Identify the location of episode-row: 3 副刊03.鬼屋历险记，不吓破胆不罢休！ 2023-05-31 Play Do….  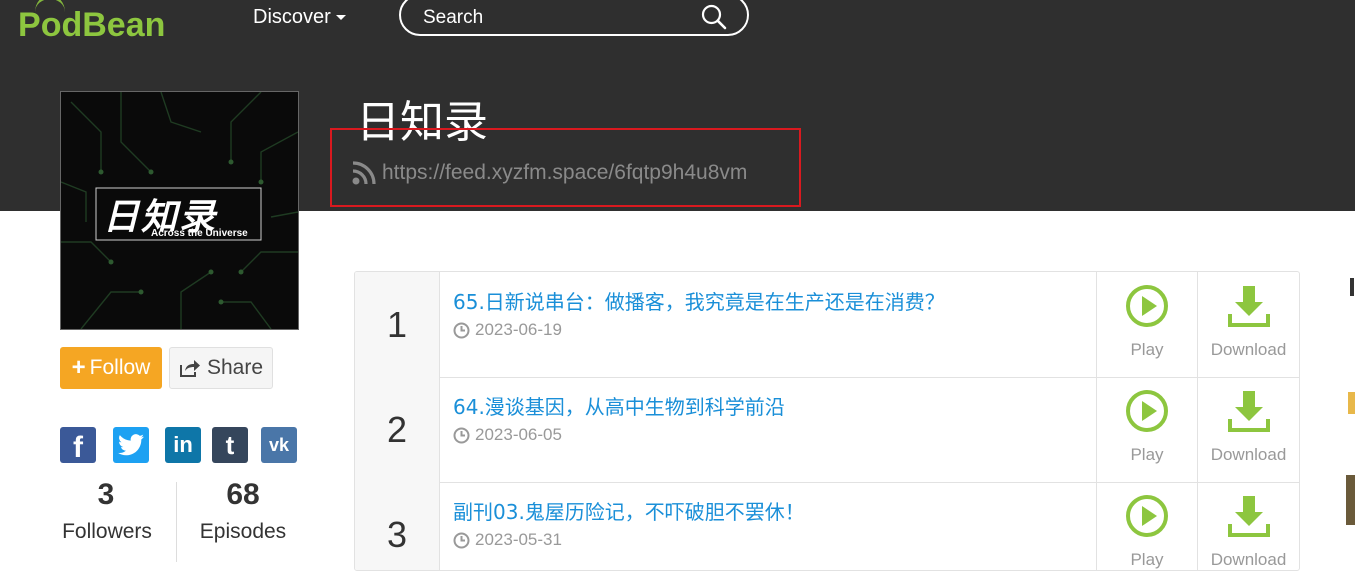
(827, 526).